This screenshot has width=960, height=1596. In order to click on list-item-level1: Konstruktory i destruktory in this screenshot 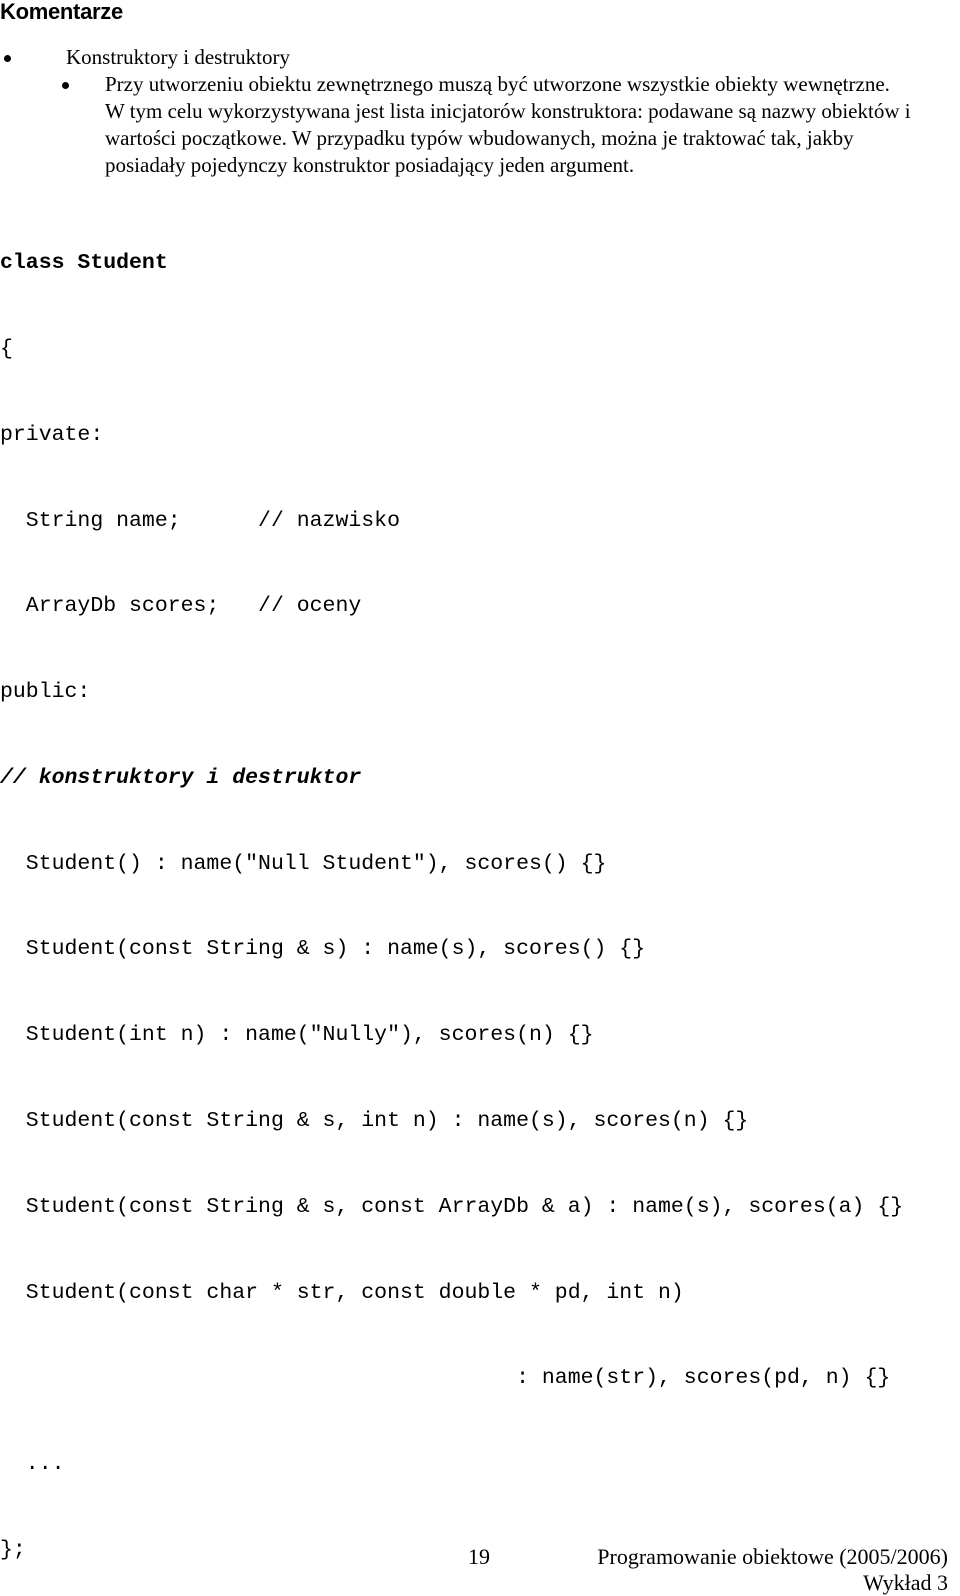, I will do `click(480, 57)`.